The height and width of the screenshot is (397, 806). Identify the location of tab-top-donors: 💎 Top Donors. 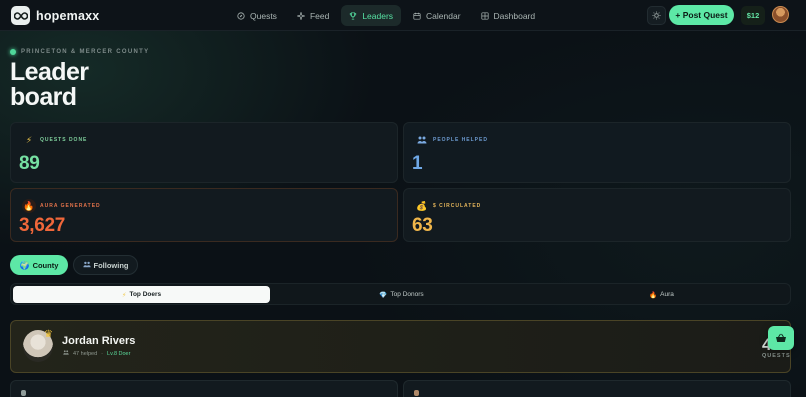
(401, 294).